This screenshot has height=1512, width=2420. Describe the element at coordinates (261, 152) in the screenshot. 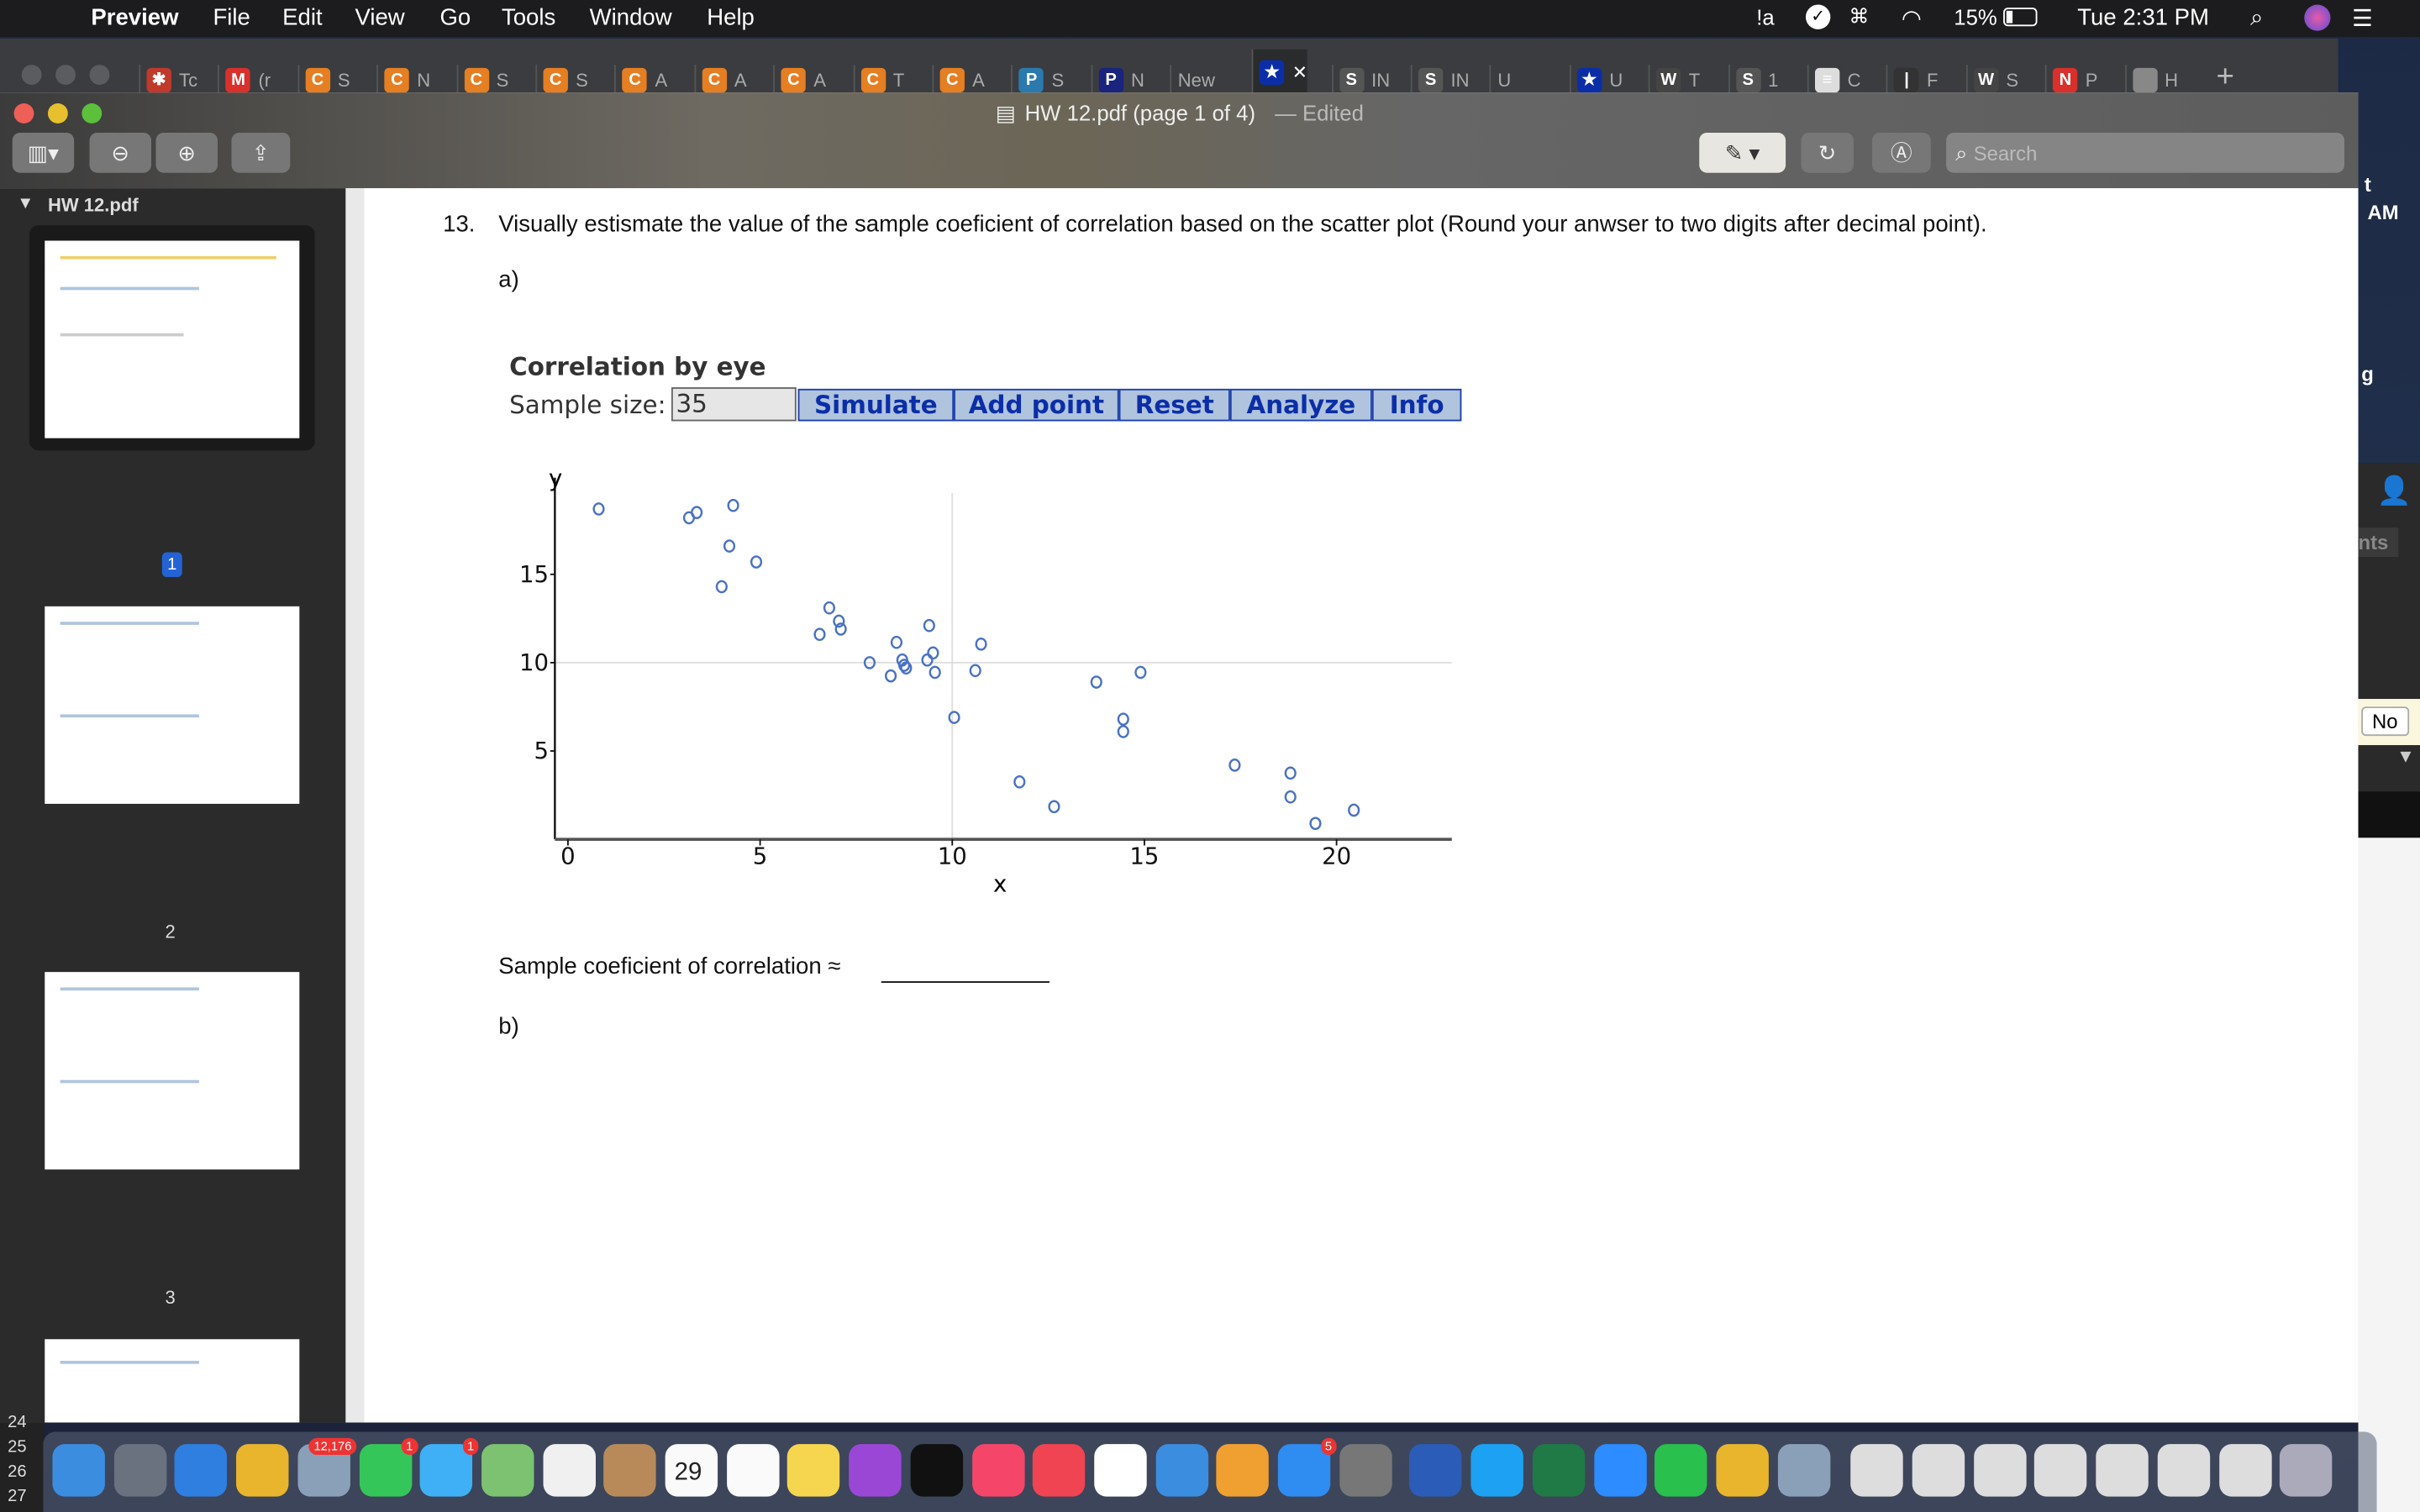

I see `share-icon: ⇪` at that location.